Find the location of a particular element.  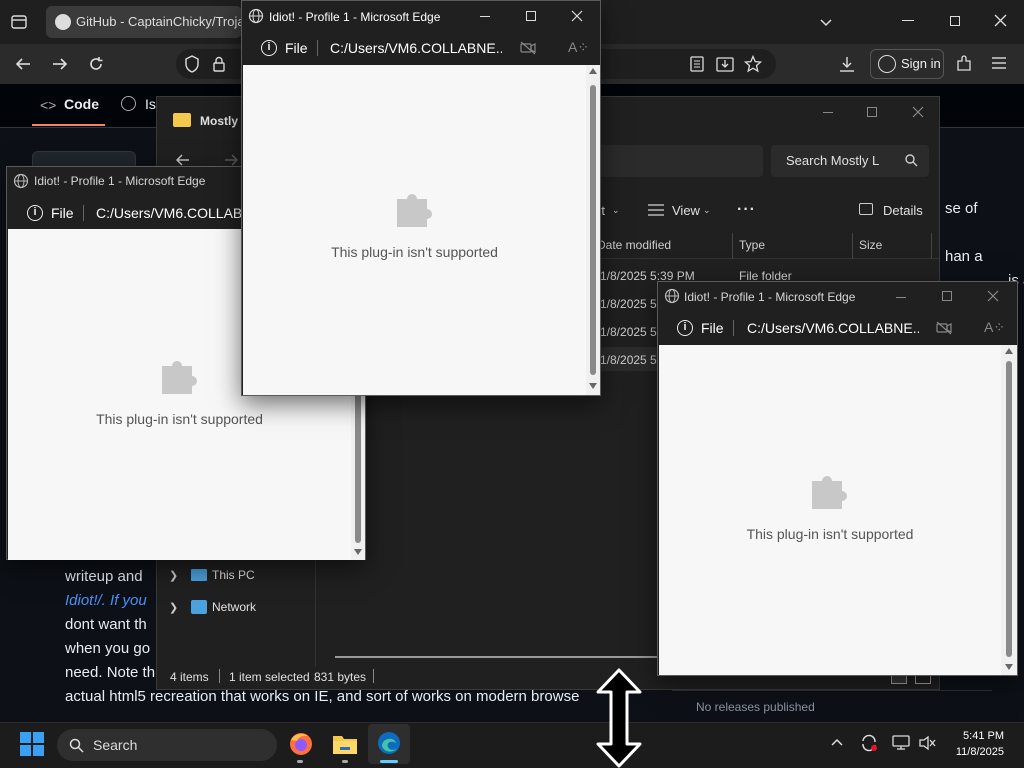

readme-fragment: han a is located at coordinates (964, 256).